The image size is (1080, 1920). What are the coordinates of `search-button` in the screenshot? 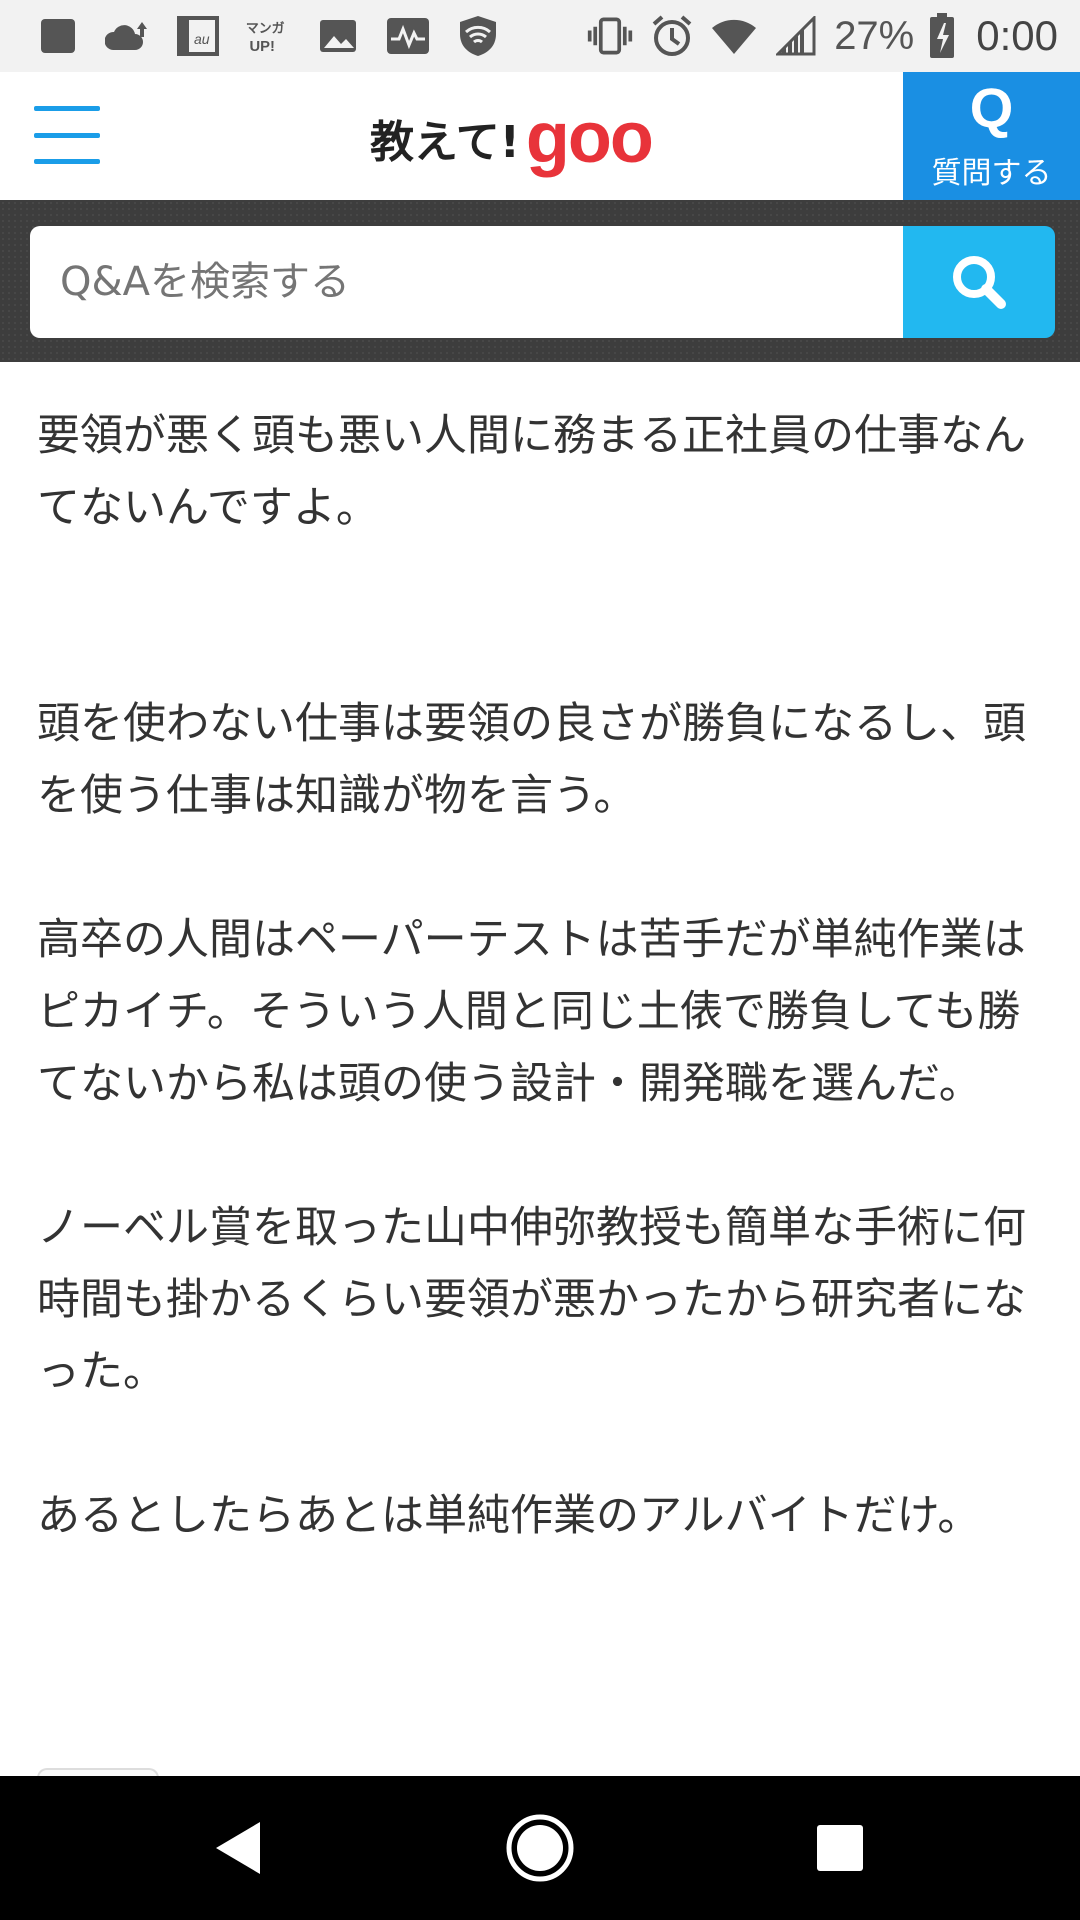 It's located at (979, 282).